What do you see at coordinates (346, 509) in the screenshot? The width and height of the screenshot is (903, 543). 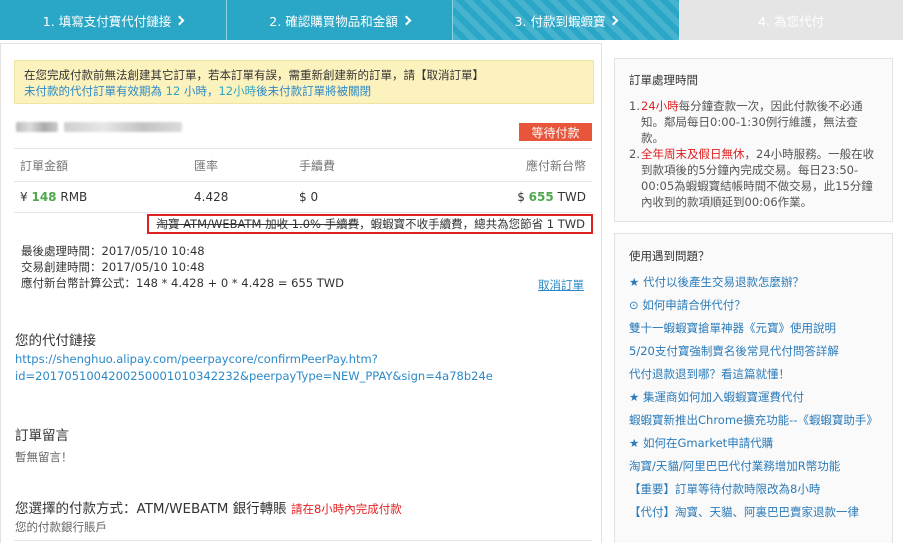 I see `payment-deadline: 請在8小時內完成付款` at bounding box center [346, 509].